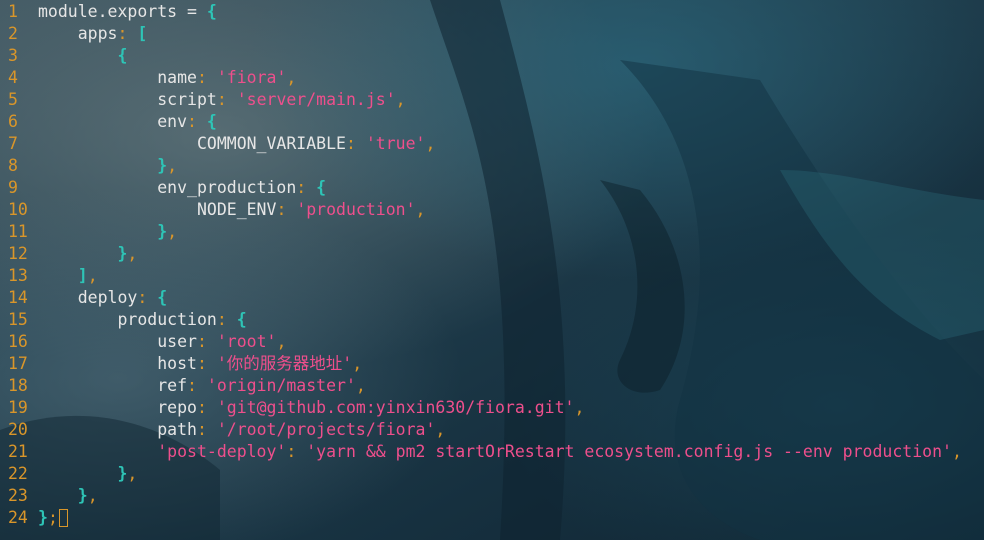  What do you see at coordinates (108, 11) in the screenshot?
I see `identifier-token: module.exports` at bounding box center [108, 11].